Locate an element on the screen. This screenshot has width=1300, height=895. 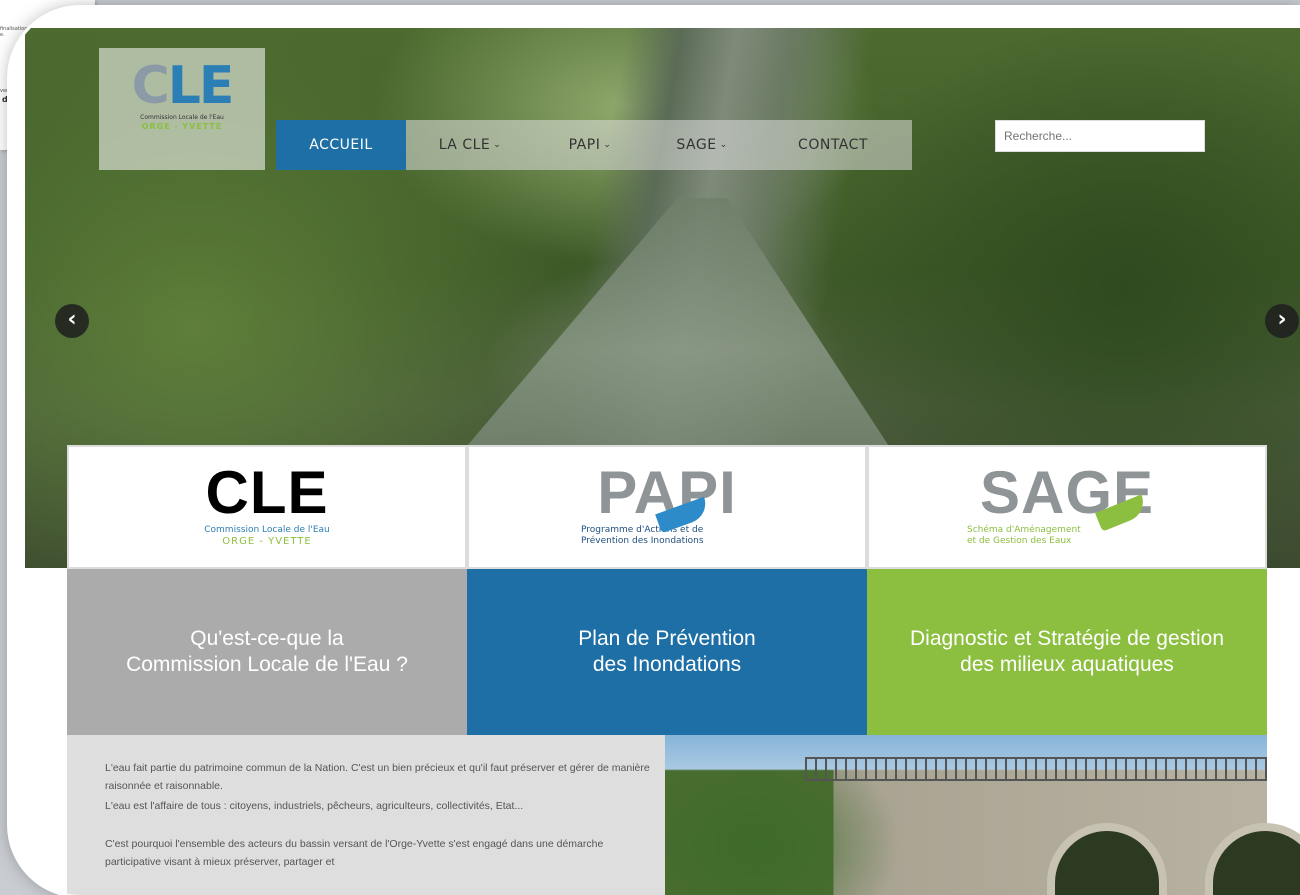
chevron-right-icon: › is located at coordinates (1282, 319).